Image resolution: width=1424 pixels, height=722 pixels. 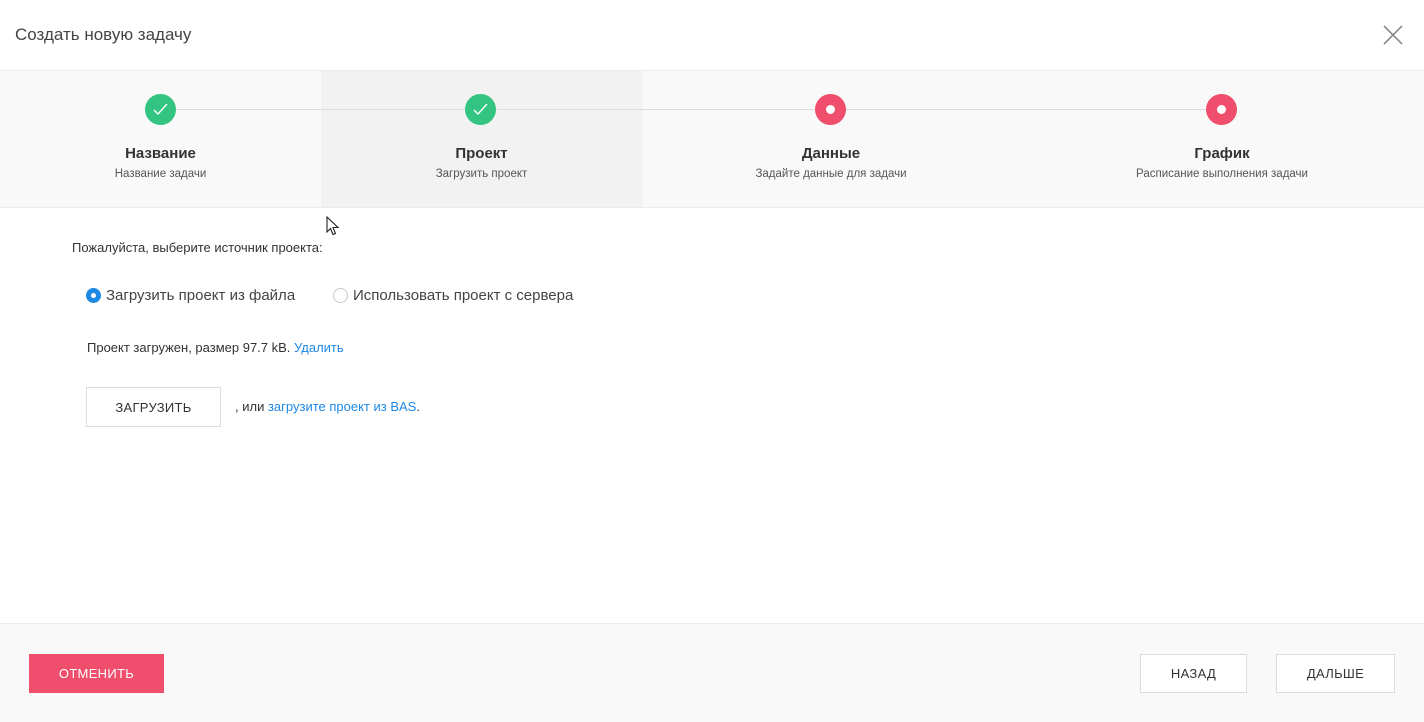 I want to click on bas-upload-link: загрузите проект из BAS, so click(x=342, y=406).